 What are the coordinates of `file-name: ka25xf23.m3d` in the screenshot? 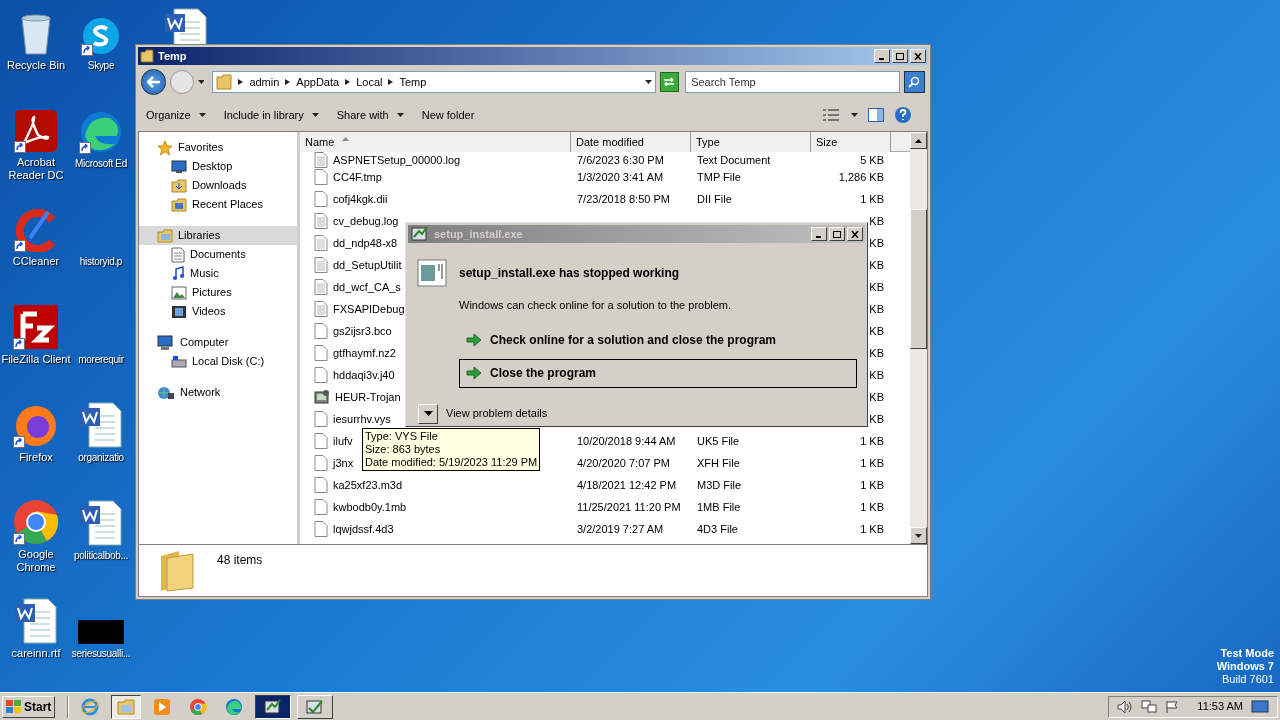 It's located at (368, 485).